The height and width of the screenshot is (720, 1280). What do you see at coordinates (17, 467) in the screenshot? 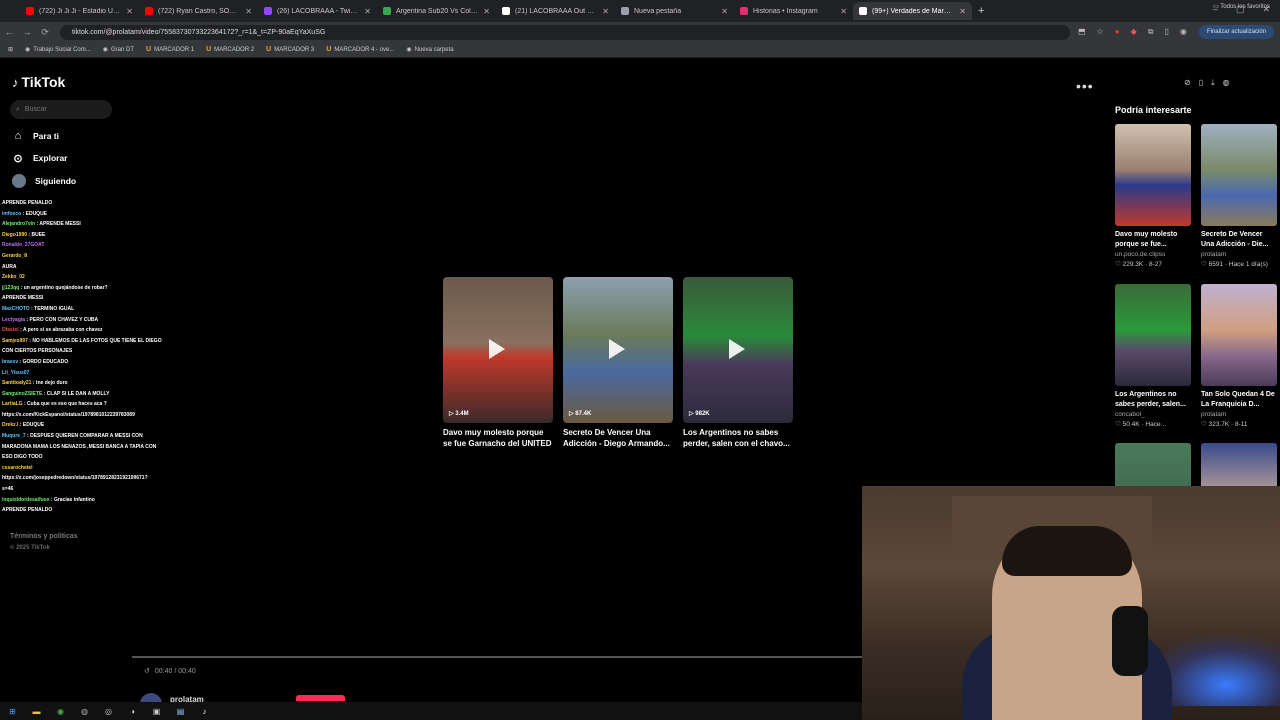
I see `chat-username: cssarochetel` at bounding box center [17, 467].